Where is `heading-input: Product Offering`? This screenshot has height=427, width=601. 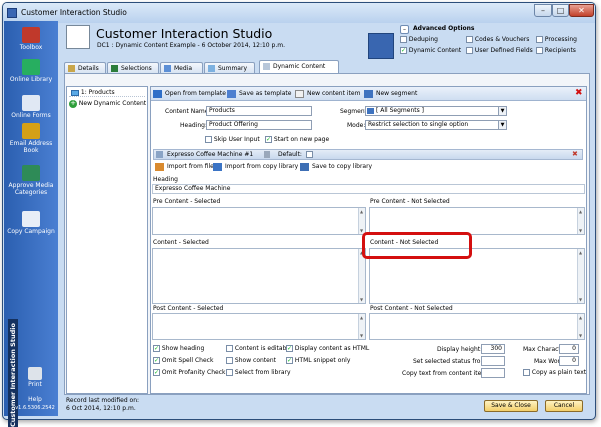
heading-input: Product Offering is located at coordinates (259, 125).